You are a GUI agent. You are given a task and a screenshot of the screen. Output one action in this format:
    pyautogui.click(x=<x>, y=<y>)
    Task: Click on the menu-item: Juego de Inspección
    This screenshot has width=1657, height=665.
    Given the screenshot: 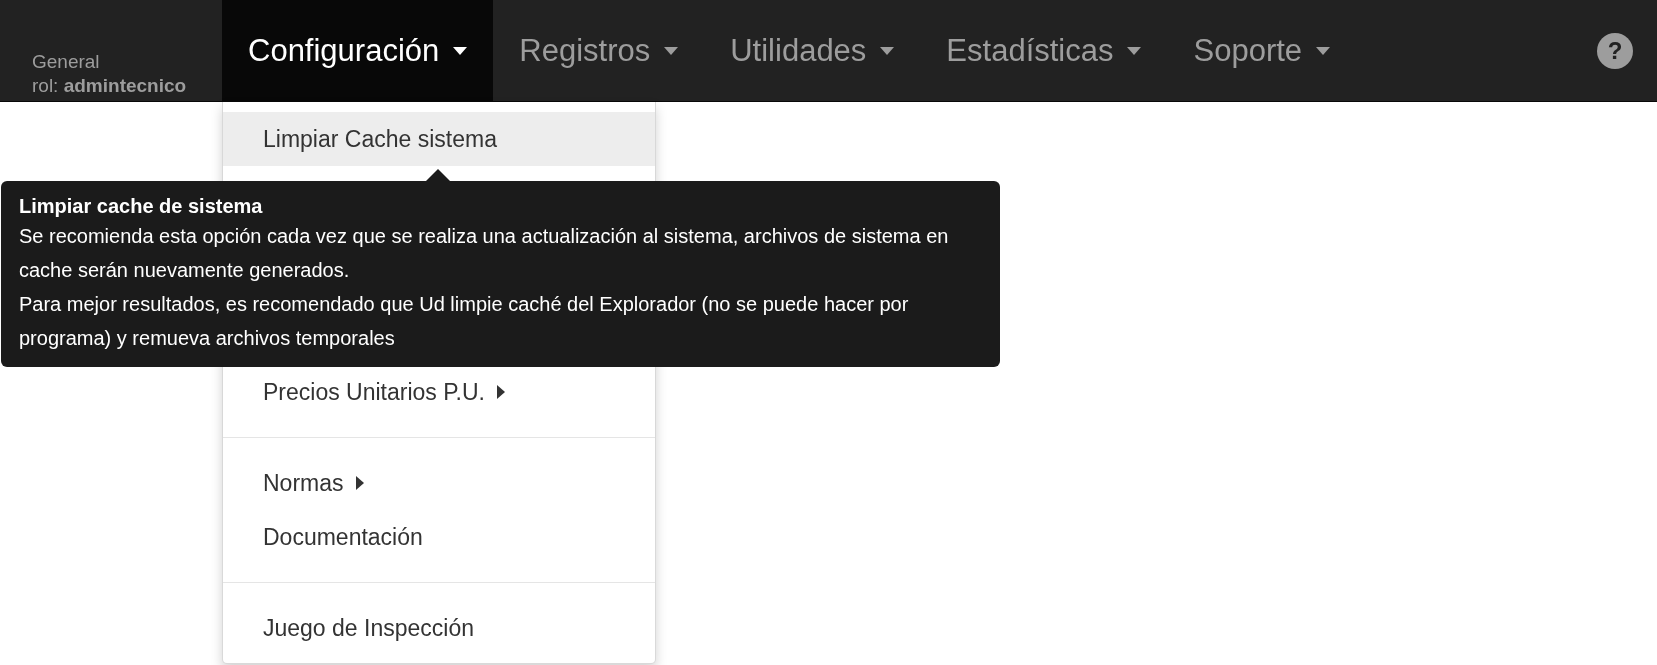 What is the action you would take?
    pyautogui.click(x=439, y=628)
    